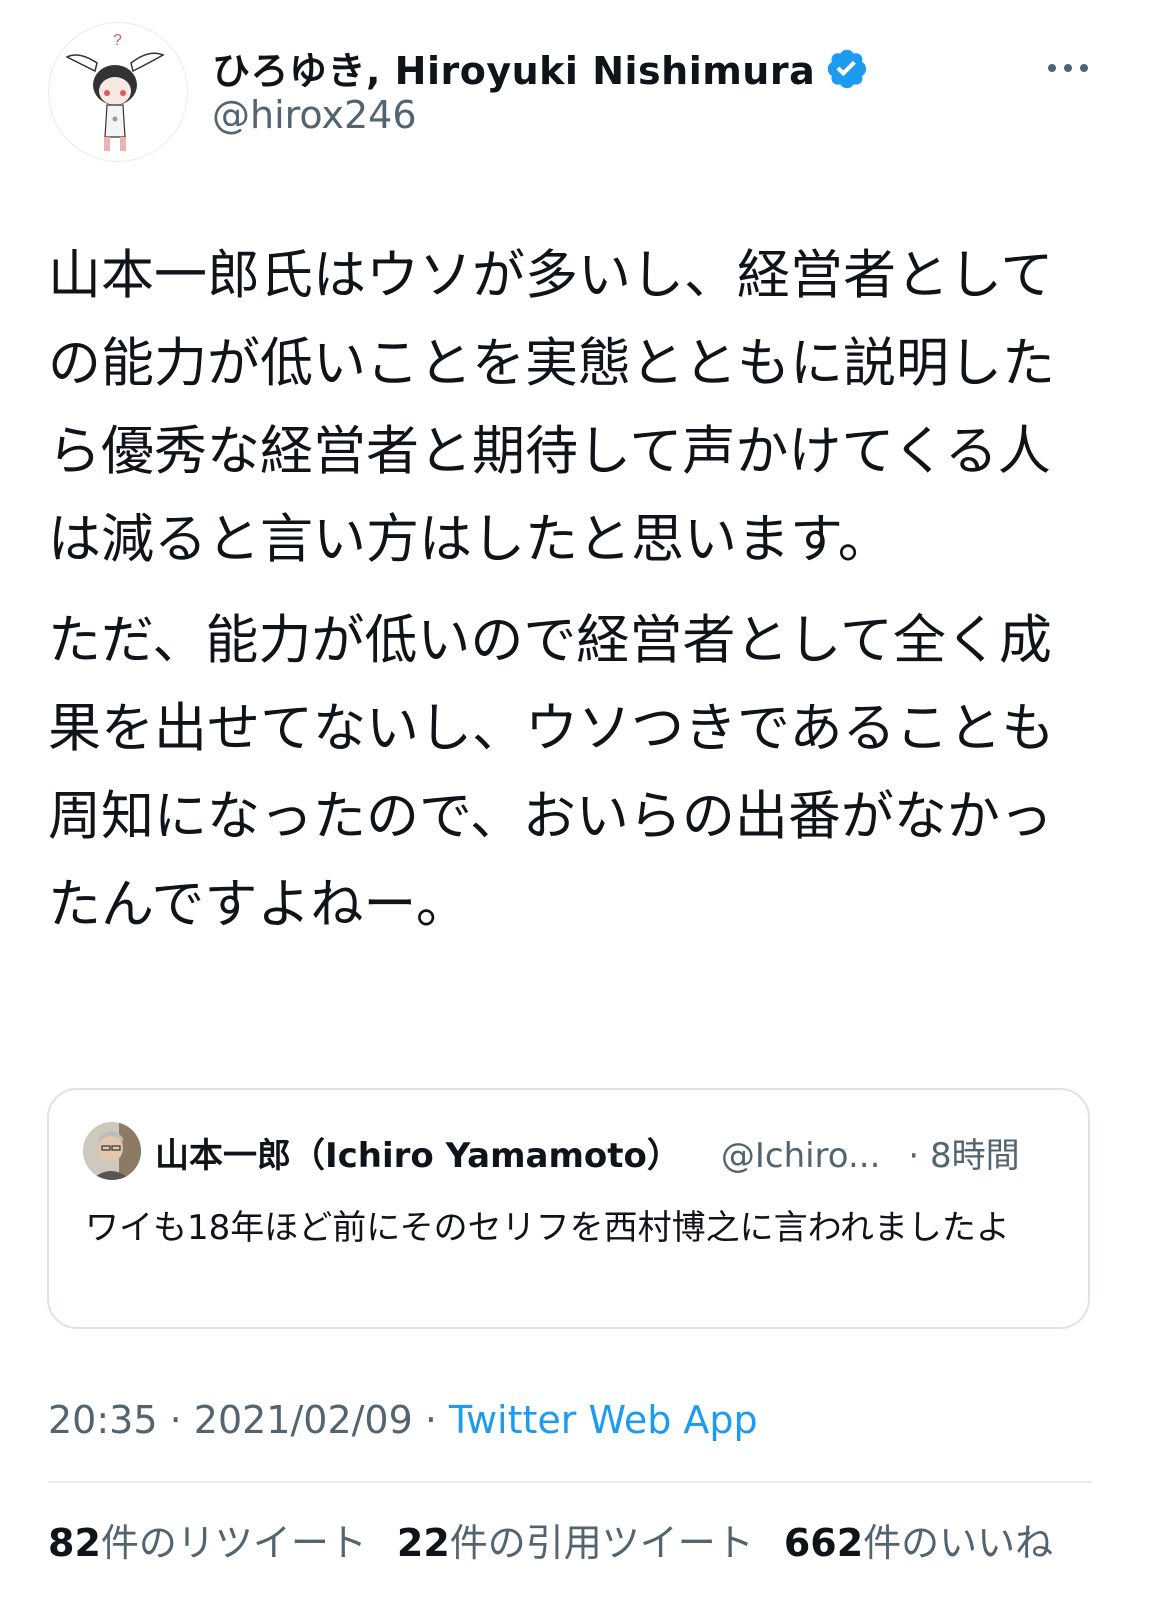 This screenshot has height=1611, width=1170. What do you see at coordinates (314, 115) in the screenshot?
I see `author-handle: @hirox246` at bounding box center [314, 115].